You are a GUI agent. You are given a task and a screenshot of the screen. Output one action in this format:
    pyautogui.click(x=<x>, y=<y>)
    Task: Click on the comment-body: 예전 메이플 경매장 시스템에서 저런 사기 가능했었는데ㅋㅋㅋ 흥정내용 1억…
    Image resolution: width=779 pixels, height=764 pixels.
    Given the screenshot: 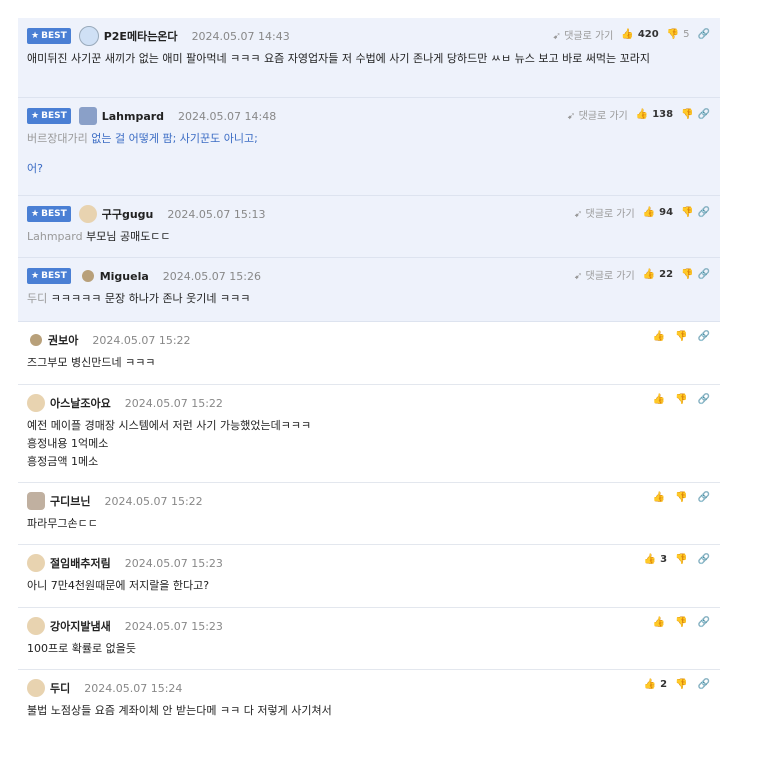 What is the action you would take?
    pyautogui.click(x=169, y=443)
    